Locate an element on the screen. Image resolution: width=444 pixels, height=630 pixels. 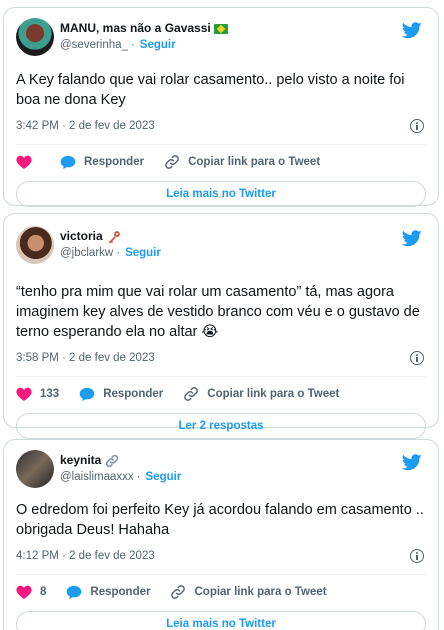
tweet-header: keynita @laislimaaxxx · Seguir is located at coordinates (221, 469).